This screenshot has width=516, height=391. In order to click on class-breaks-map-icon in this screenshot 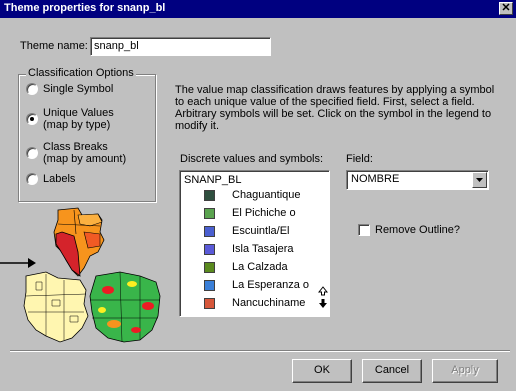, I will do `click(56, 307)`.